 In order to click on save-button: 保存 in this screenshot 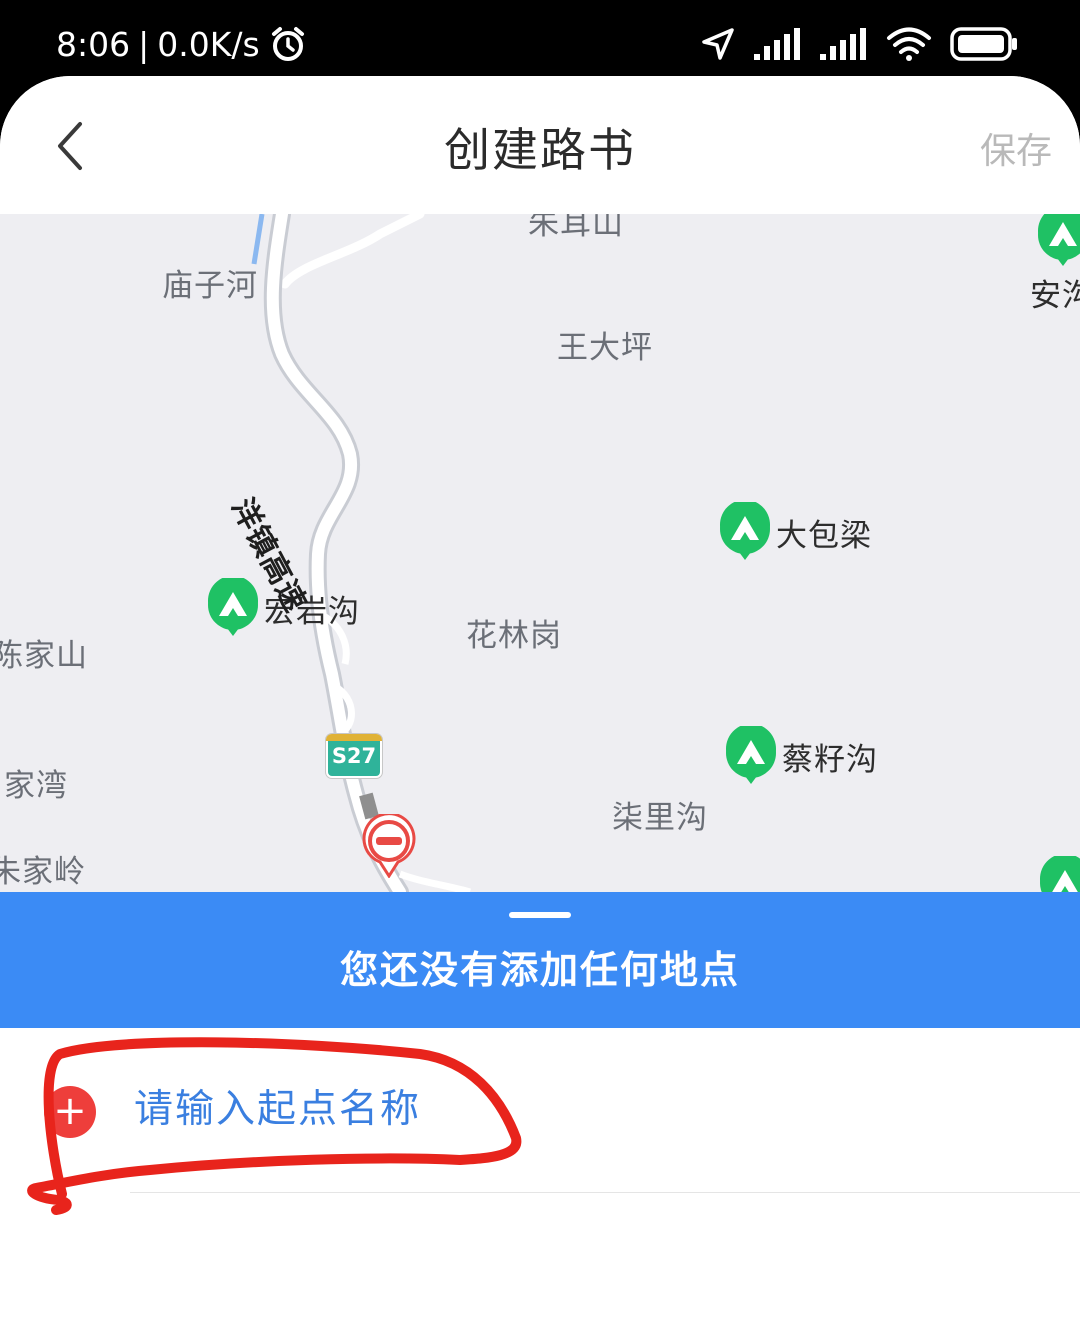, I will do `click(1016, 148)`.